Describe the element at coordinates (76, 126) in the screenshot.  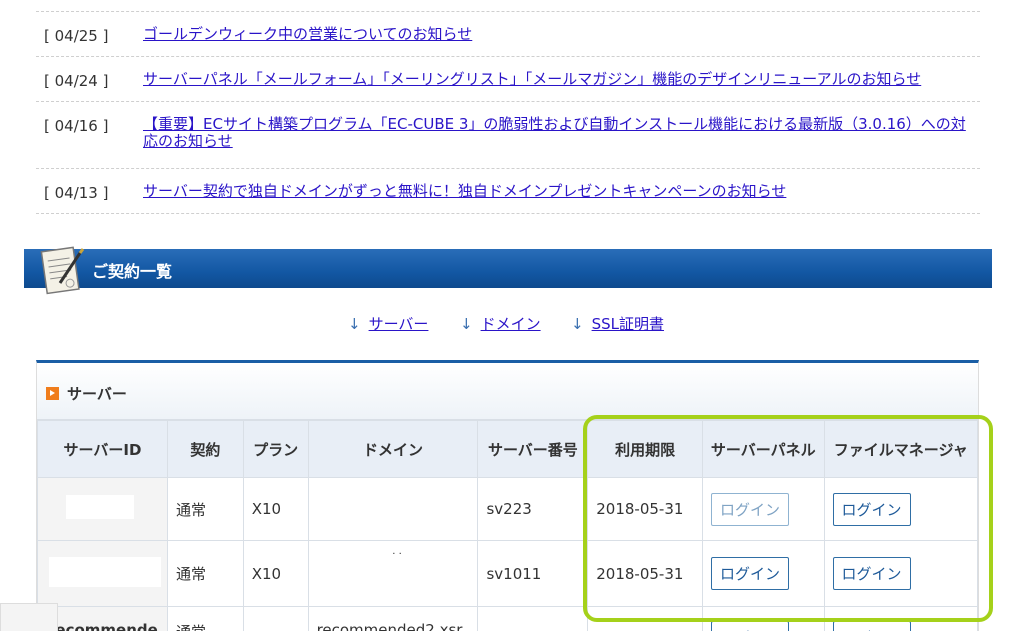
I see `news-date: [ 04/16 ]` at that location.